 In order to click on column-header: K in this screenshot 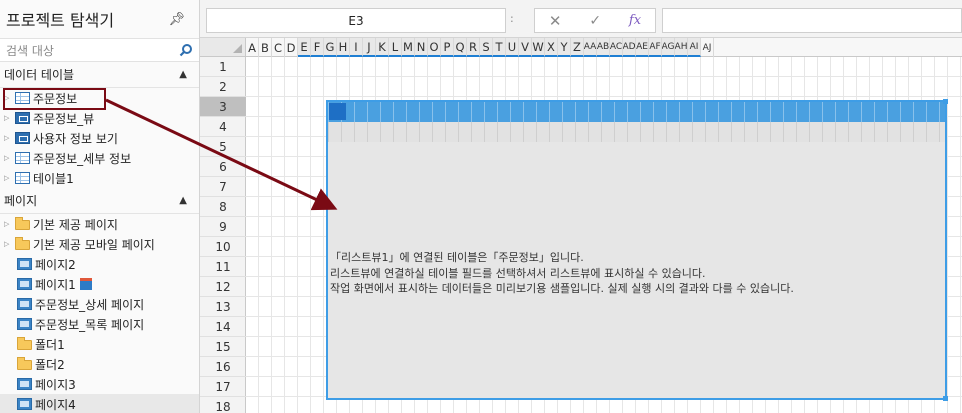, I will do `click(382, 47)`.